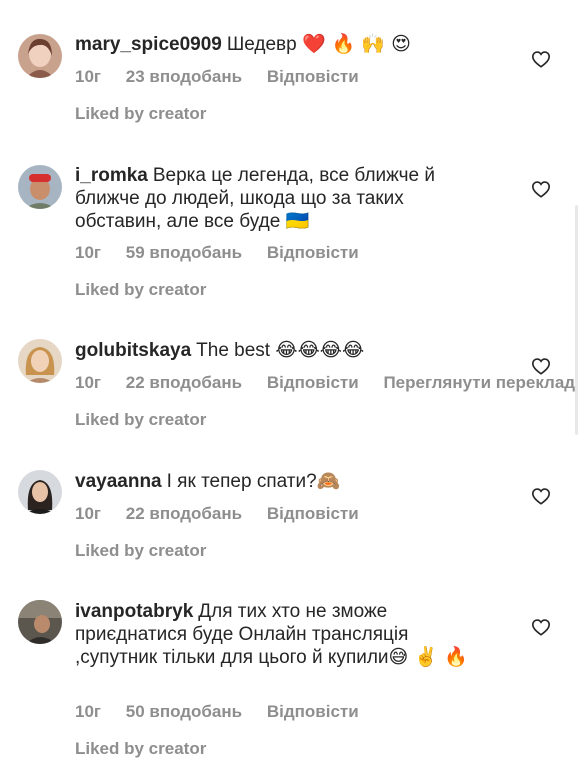 The image size is (581, 768). Describe the element at coordinates (479, 383) in the screenshot. I see `see-translation-button: Переглянути переклад` at that location.